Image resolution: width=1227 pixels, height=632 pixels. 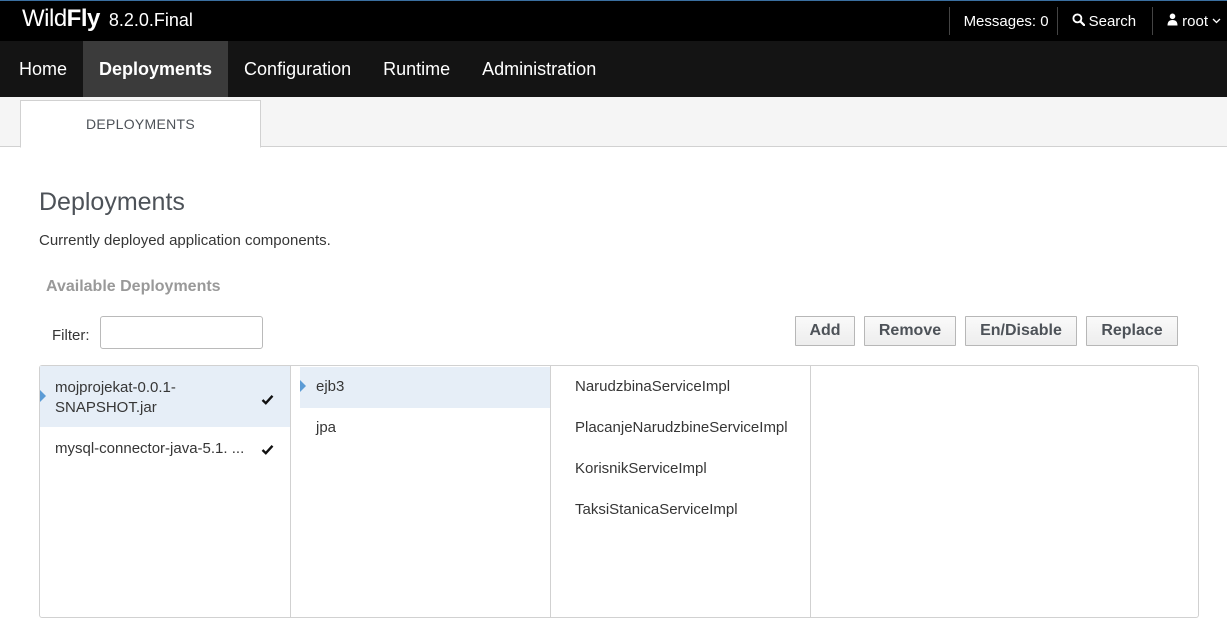 What do you see at coordinates (613, 122) in the screenshot?
I see `sub-tabs: DEPLOYMENTS` at bounding box center [613, 122].